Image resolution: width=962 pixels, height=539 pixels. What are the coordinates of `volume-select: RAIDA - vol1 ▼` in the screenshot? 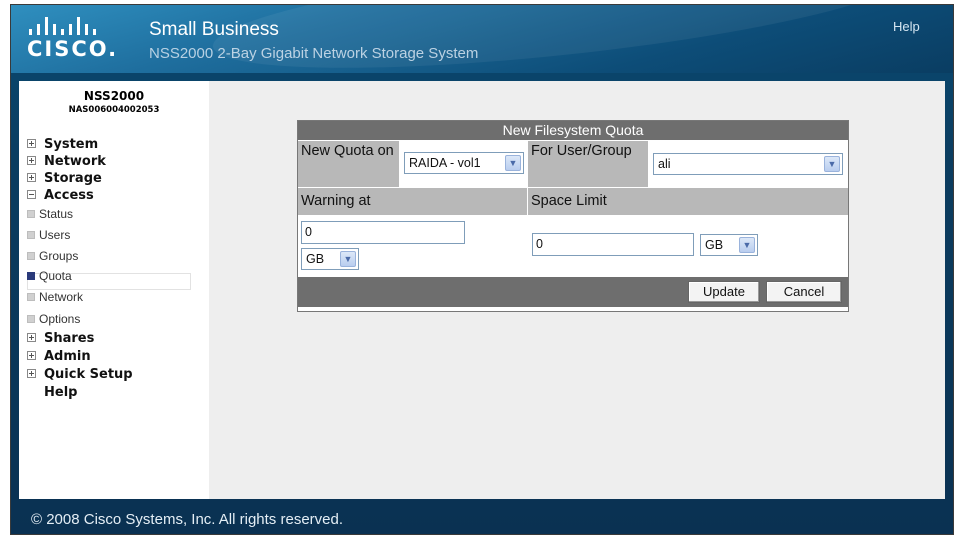 It's located at (464, 163).